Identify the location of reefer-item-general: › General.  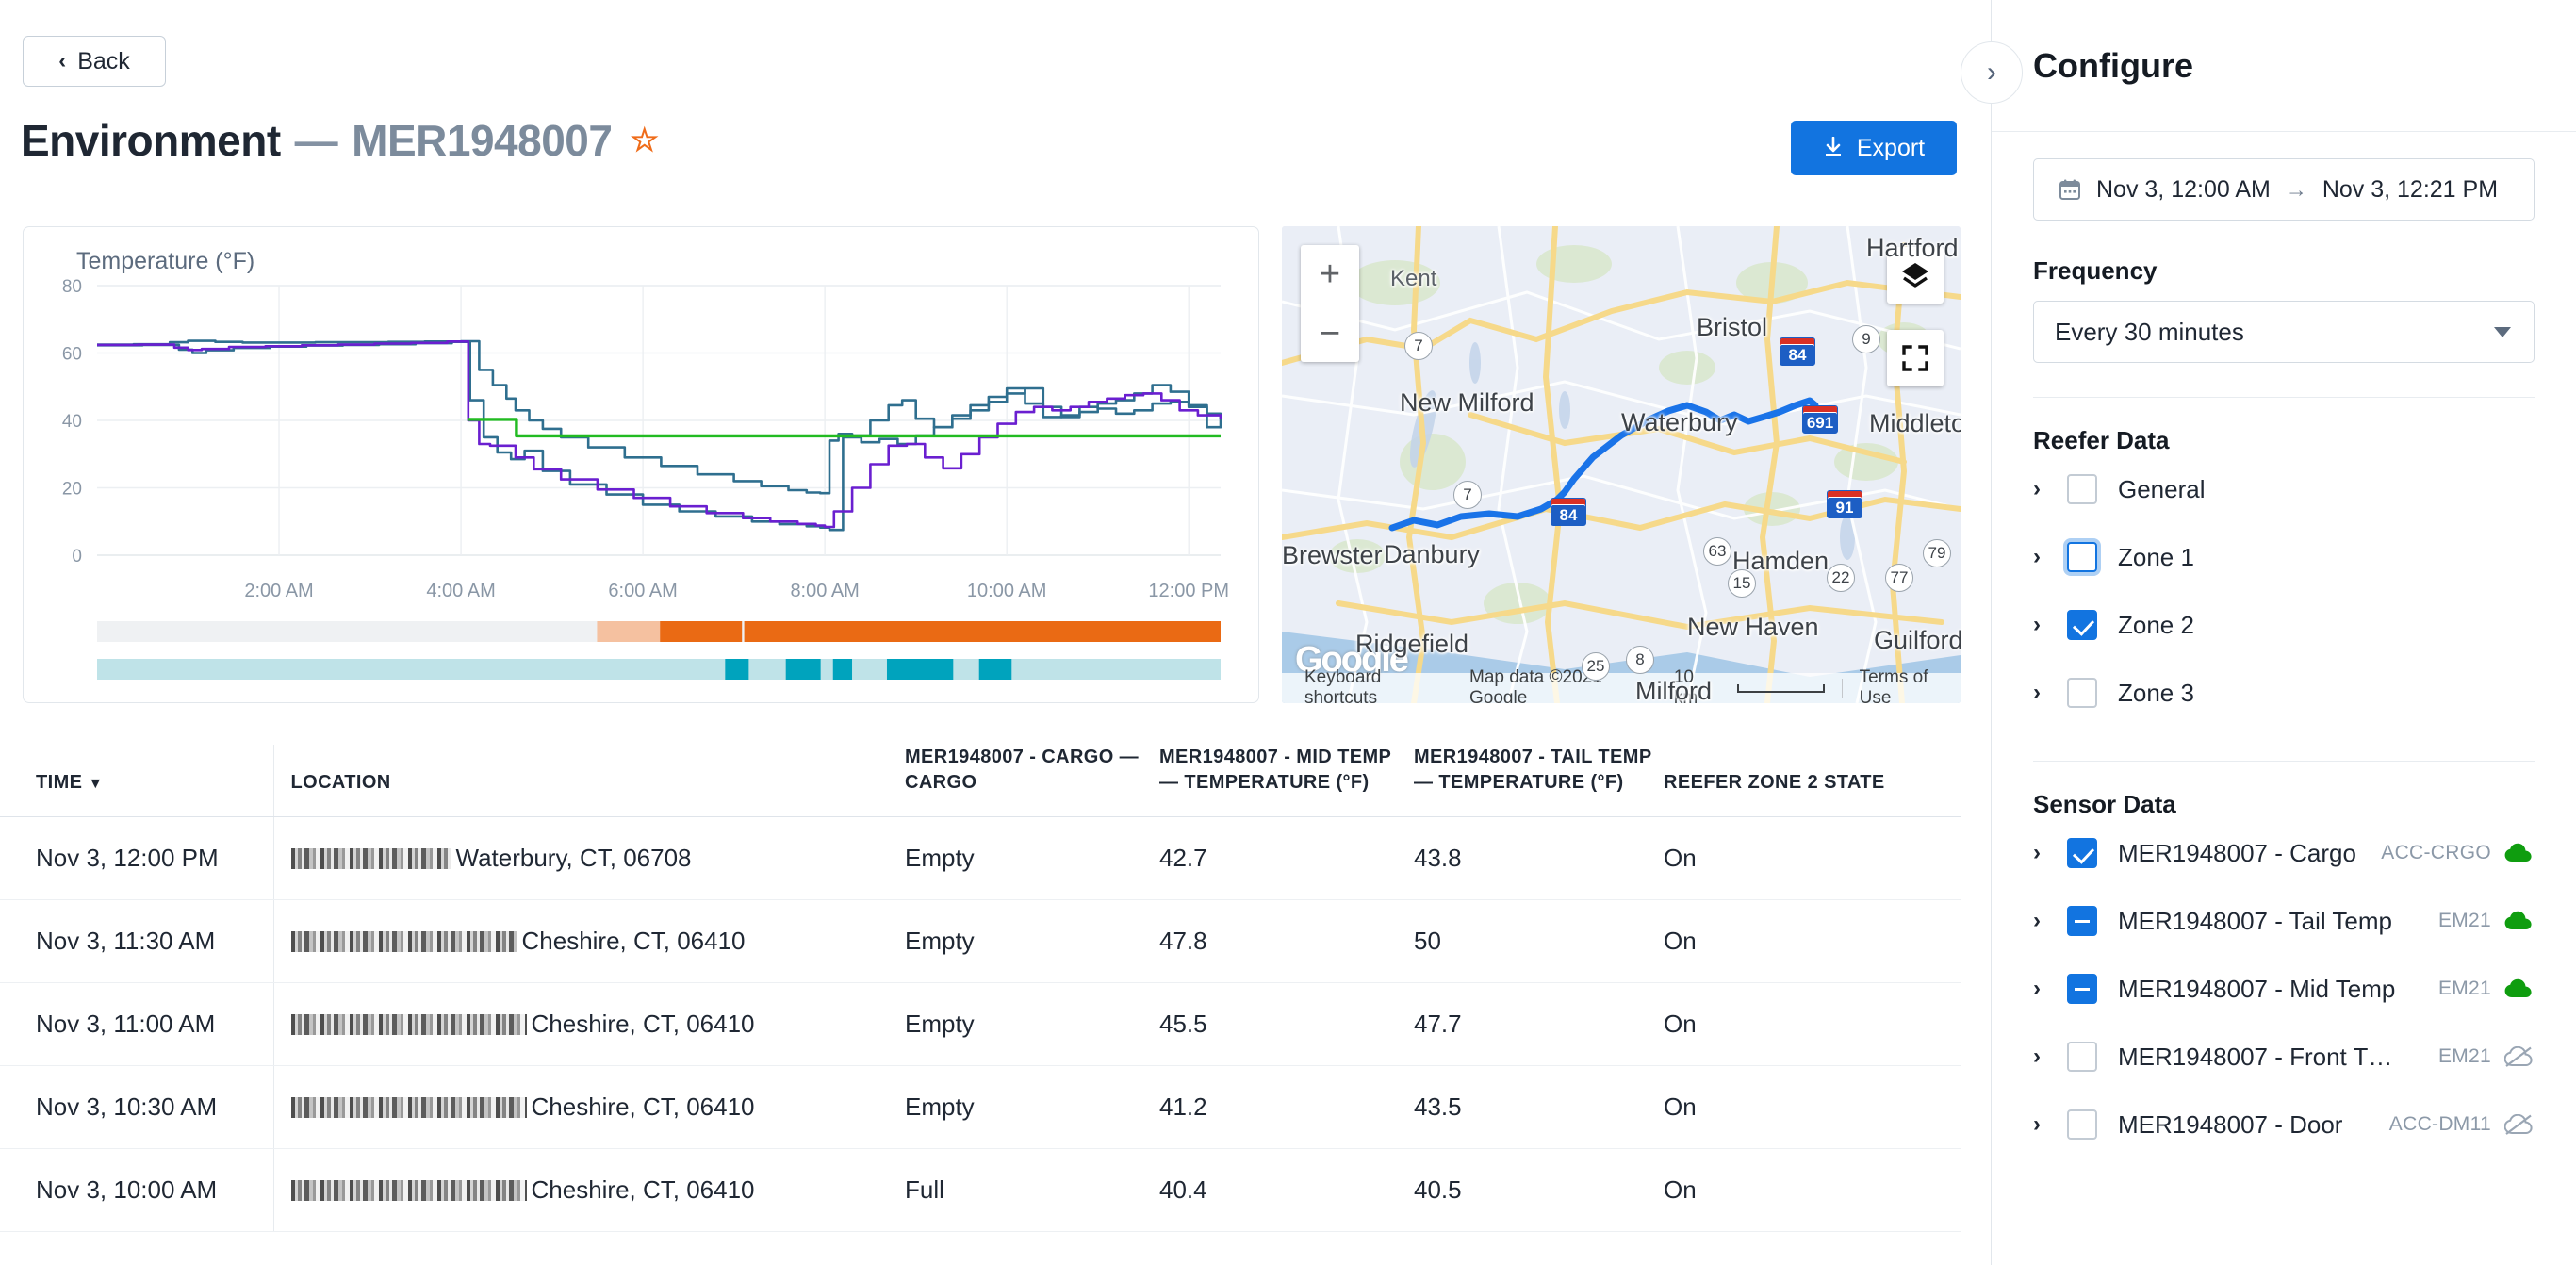
(2284, 489).